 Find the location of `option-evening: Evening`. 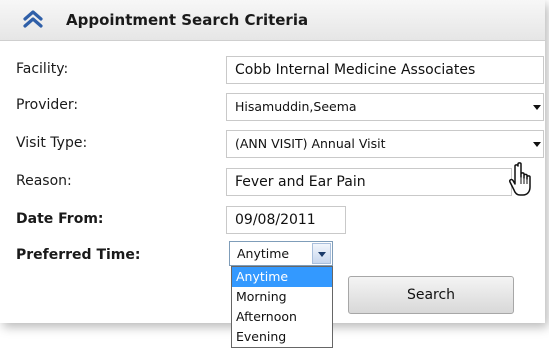

option-evening: Evening is located at coordinates (282, 337).